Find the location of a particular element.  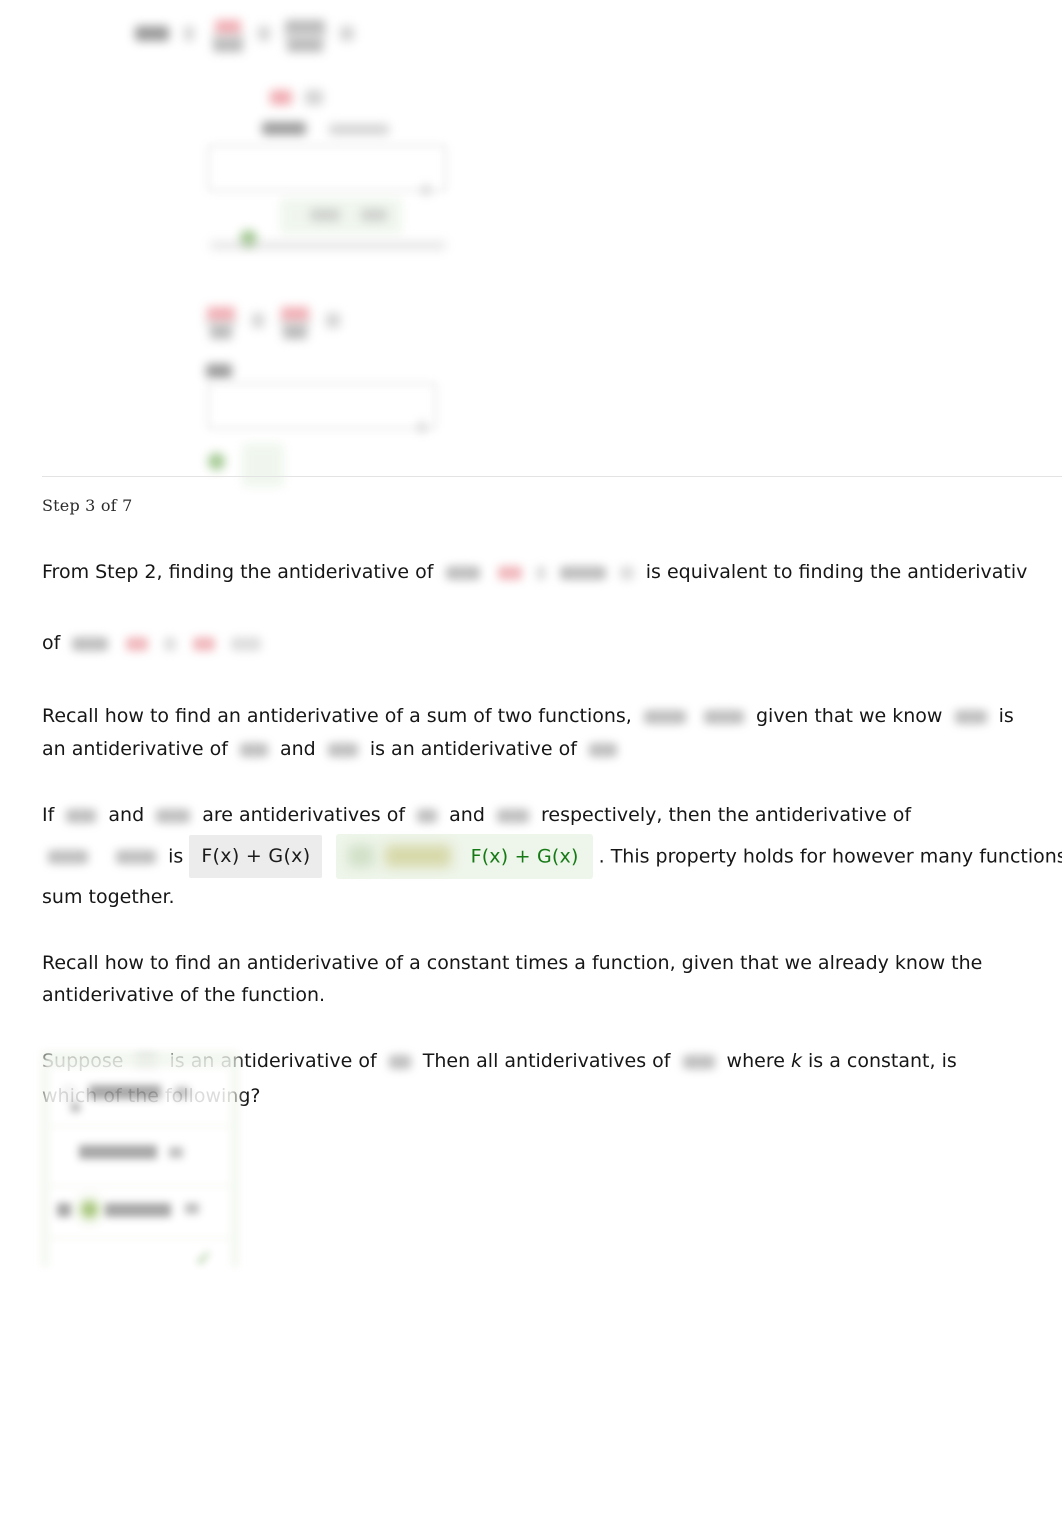

section-divider is located at coordinates (552, 476).